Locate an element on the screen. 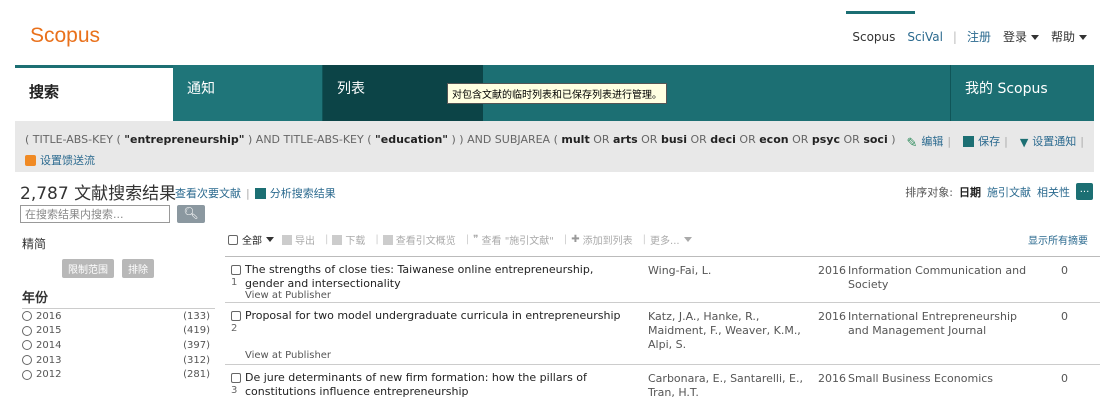 The height and width of the screenshot is (407, 1105). search-within-input is located at coordinates (95, 214).